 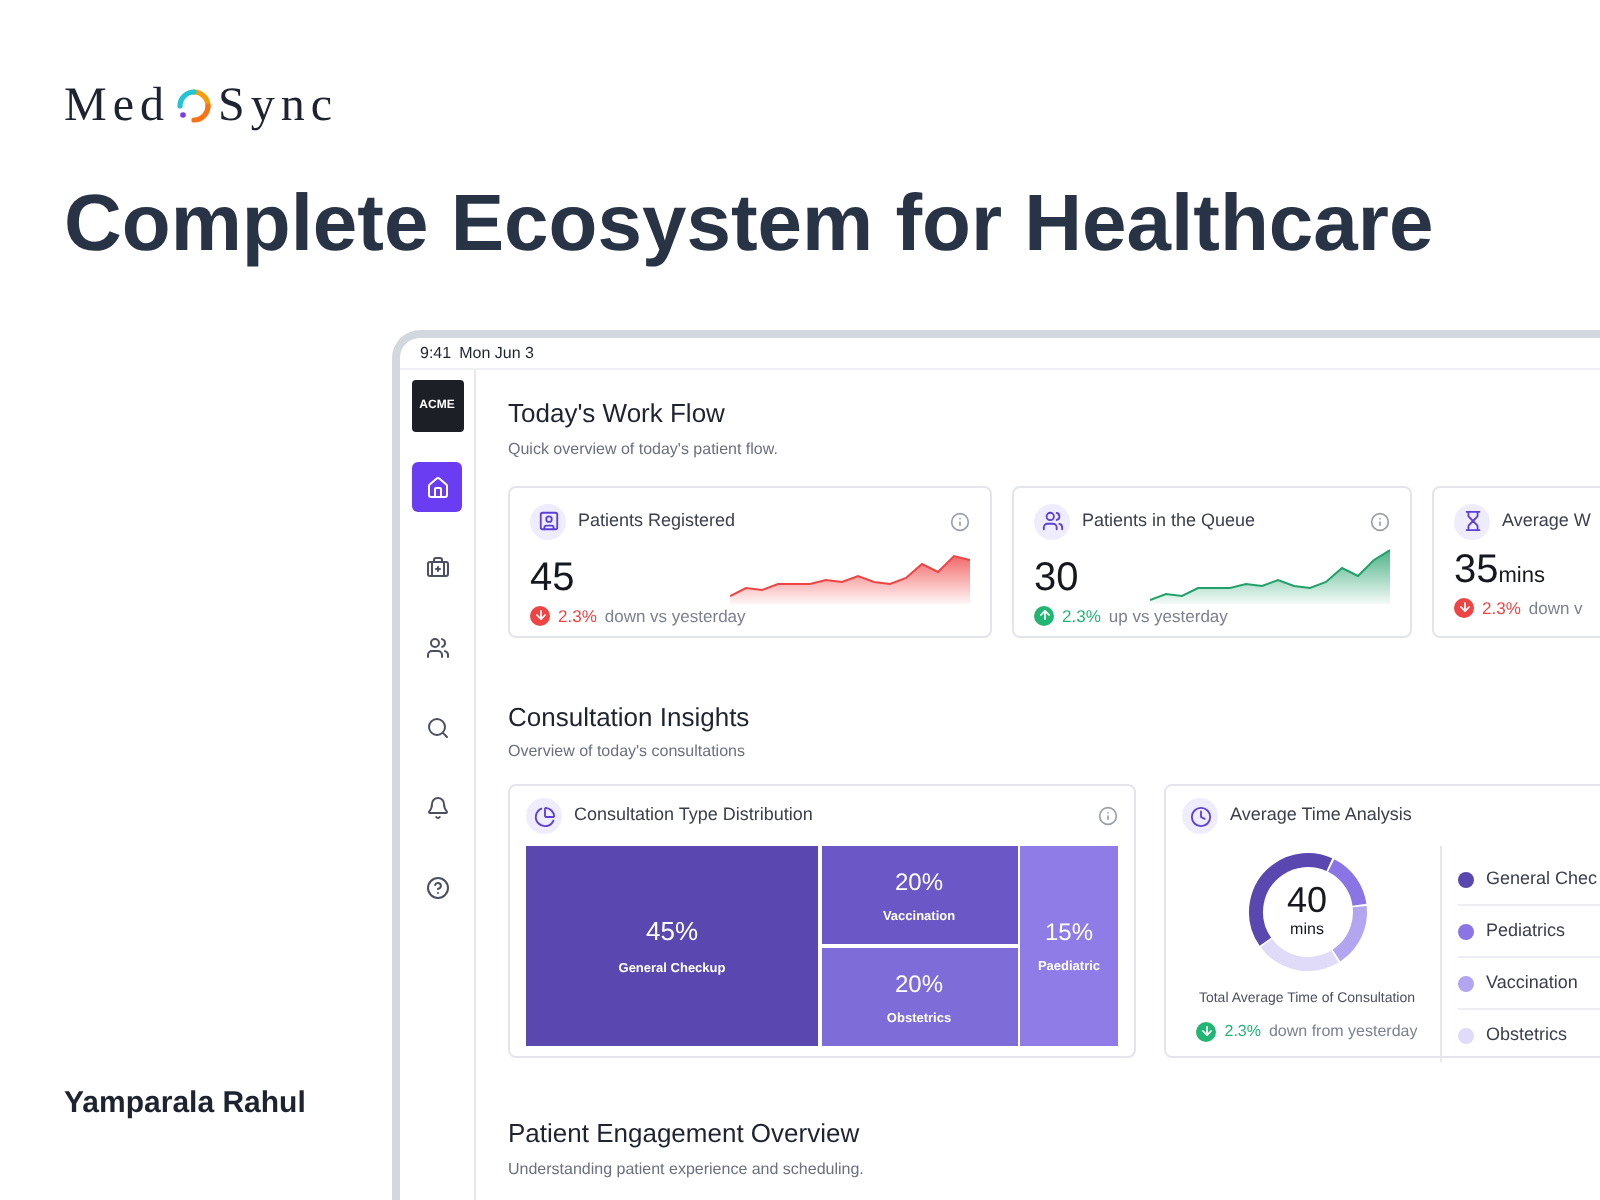 I want to click on change-text: down from yesterday, so click(x=1343, y=1031).